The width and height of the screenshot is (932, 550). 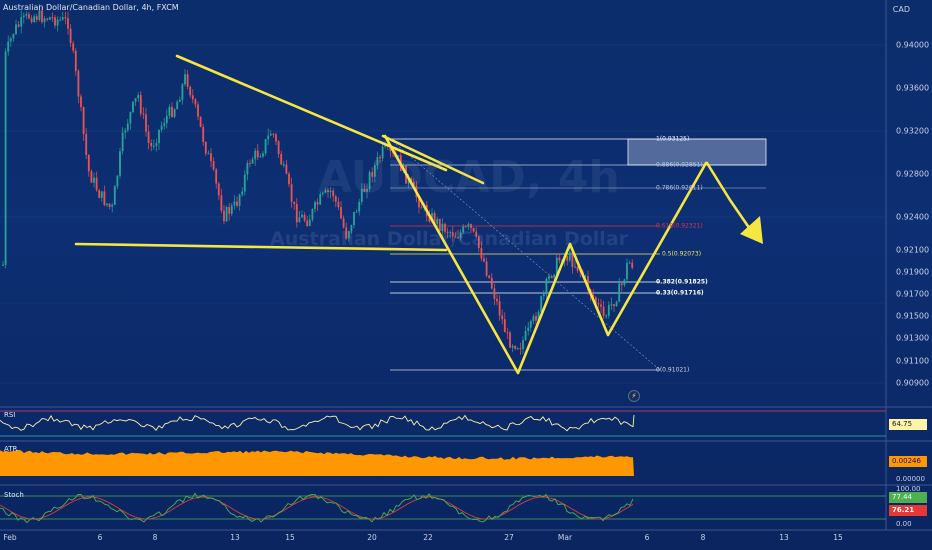 What do you see at coordinates (838, 537) in the screenshot?
I see `time-label: 15` at bounding box center [838, 537].